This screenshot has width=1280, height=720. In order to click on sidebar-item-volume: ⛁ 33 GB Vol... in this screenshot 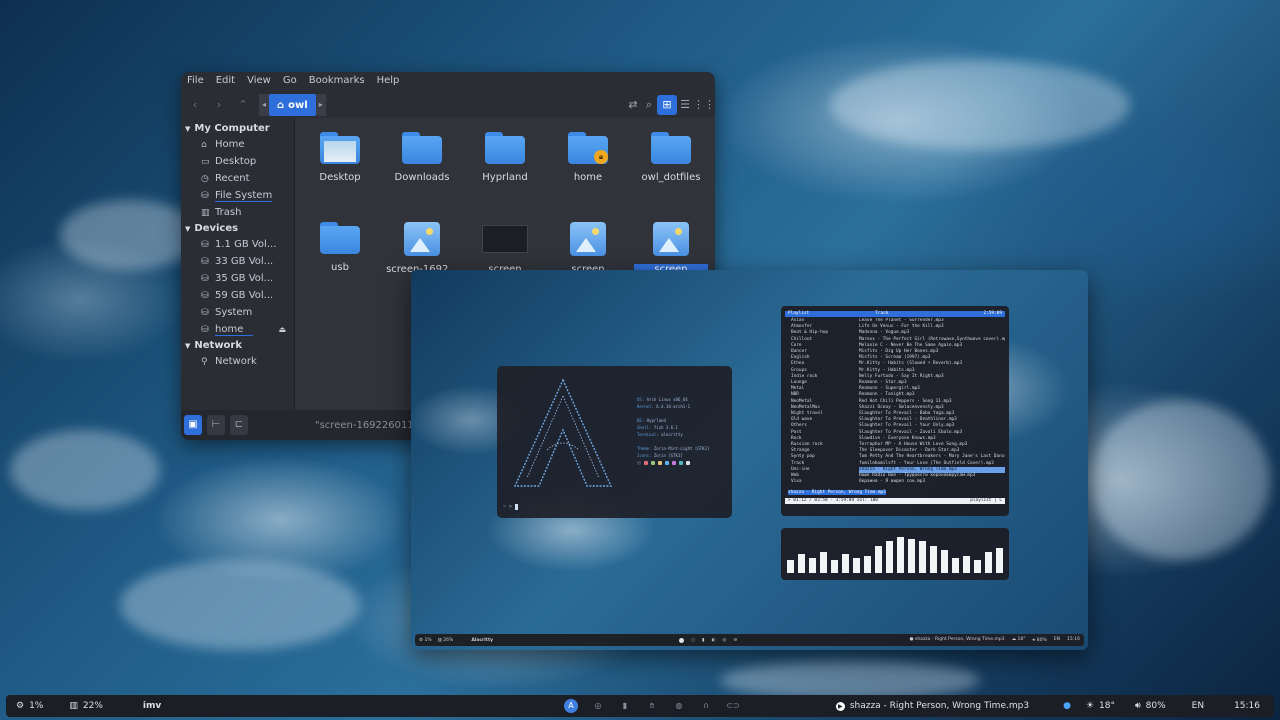, I will do `click(237, 261)`.